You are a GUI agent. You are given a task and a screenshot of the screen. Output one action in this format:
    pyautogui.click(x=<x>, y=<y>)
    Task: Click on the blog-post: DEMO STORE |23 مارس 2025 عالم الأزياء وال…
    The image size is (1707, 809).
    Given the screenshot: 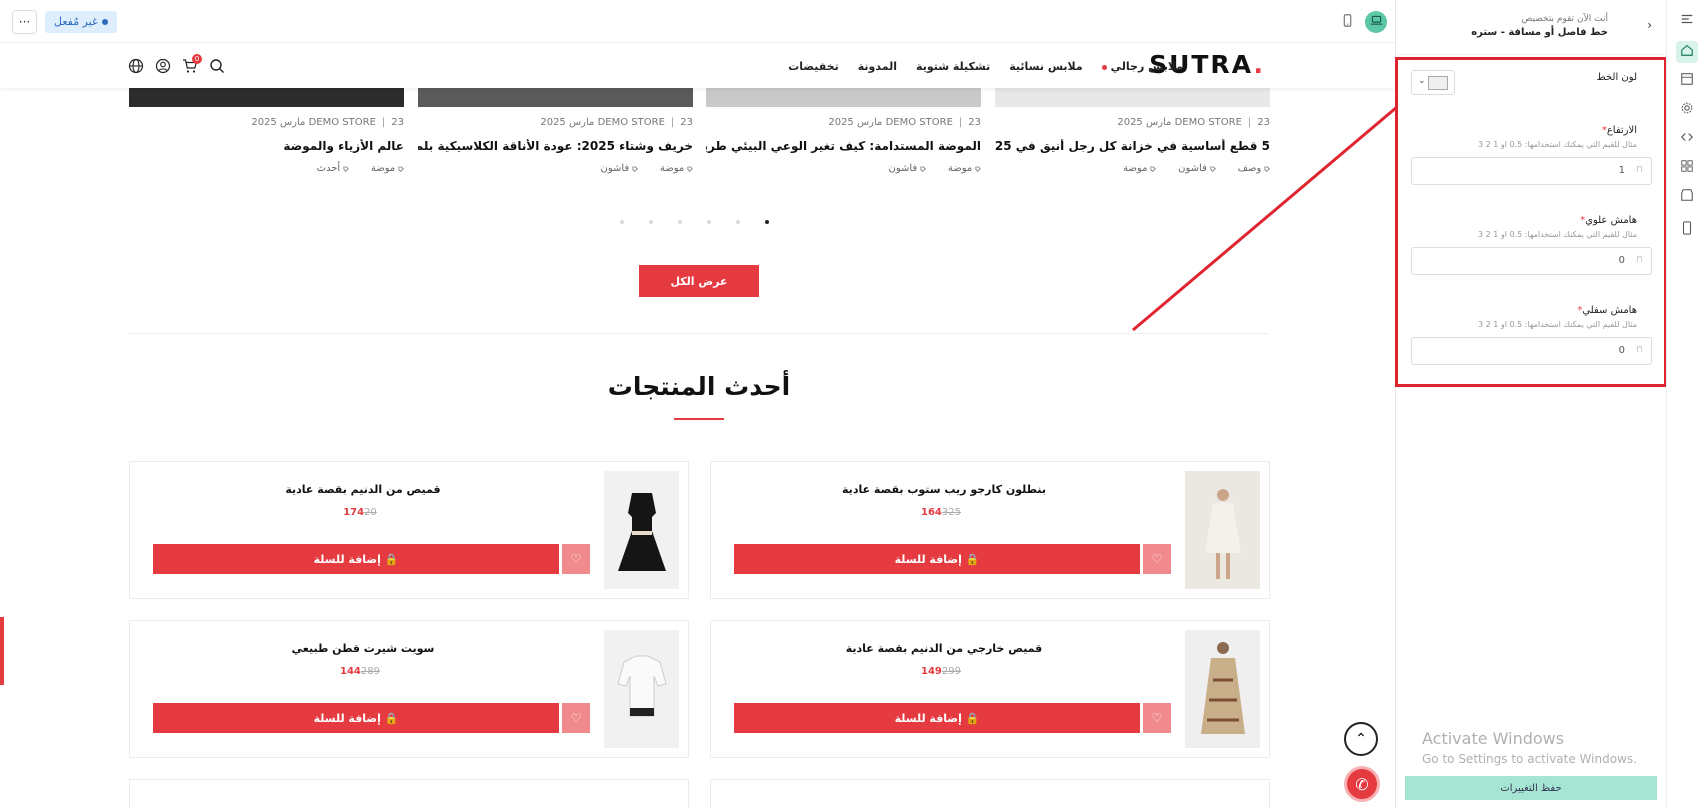 What is the action you would take?
    pyautogui.click(x=266, y=145)
    